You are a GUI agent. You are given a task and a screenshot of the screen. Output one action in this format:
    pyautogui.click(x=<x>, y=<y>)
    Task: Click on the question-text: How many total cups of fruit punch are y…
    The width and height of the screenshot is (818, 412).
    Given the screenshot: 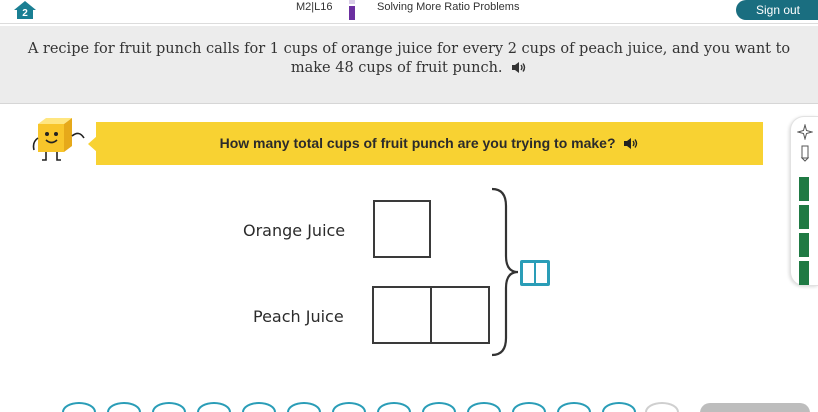 What is the action you would take?
    pyautogui.click(x=417, y=143)
    